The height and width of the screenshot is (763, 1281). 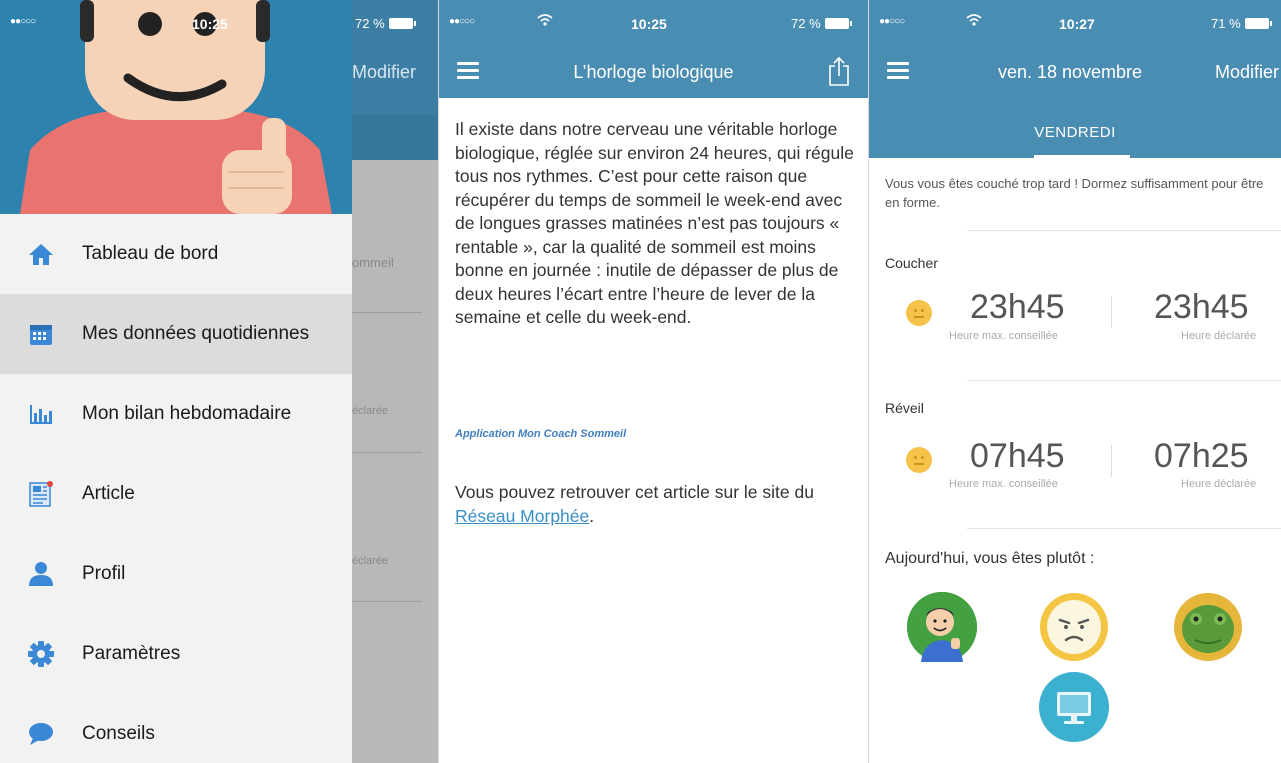 What do you see at coordinates (108, 493) in the screenshot?
I see `menu-item-label: Article` at bounding box center [108, 493].